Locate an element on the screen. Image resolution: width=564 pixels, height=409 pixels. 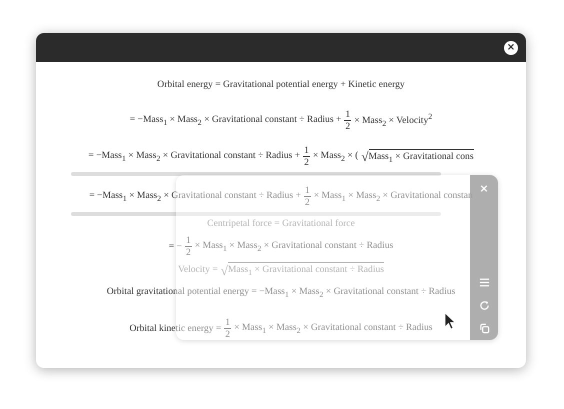
close-button: × is located at coordinates (511, 47).